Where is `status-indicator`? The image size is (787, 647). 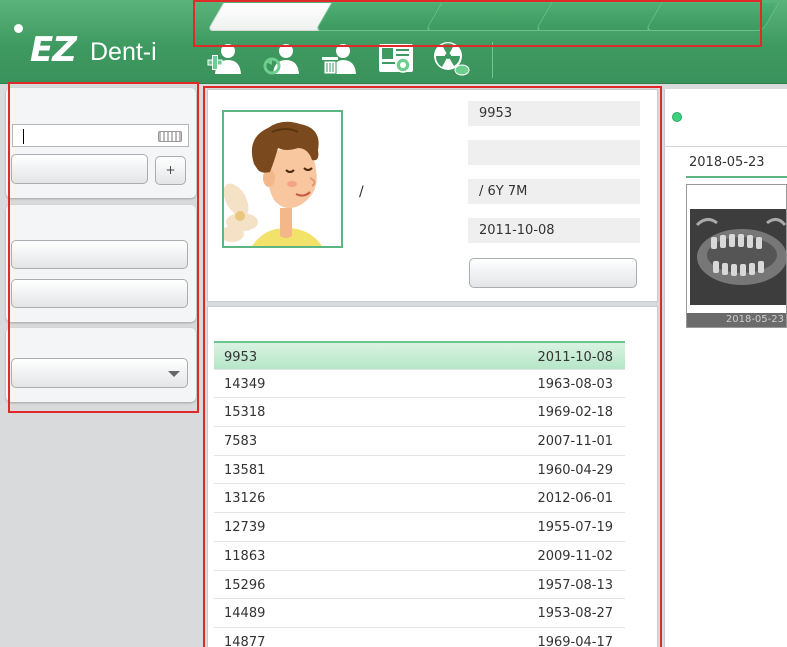
status-indicator is located at coordinates (677, 117).